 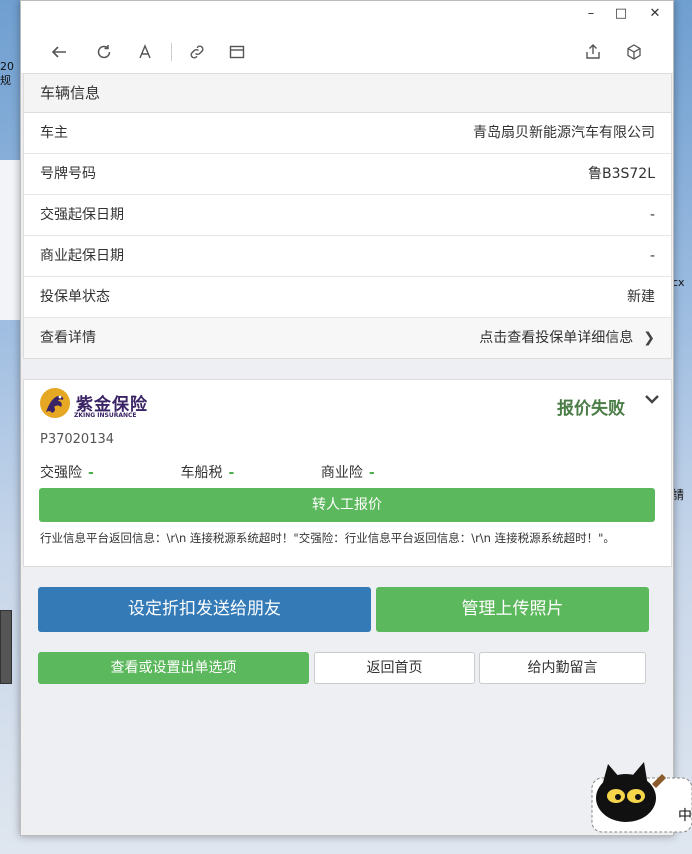 I want to click on cat-mascot-icon: 中, so click(x=641, y=797).